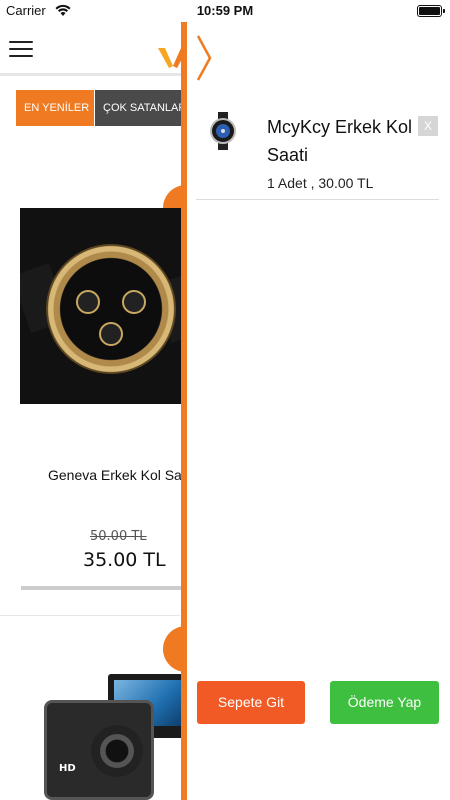 Image resolution: width=450 pixels, height=800 pixels. I want to click on hd-mark: HD, so click(67, 768).